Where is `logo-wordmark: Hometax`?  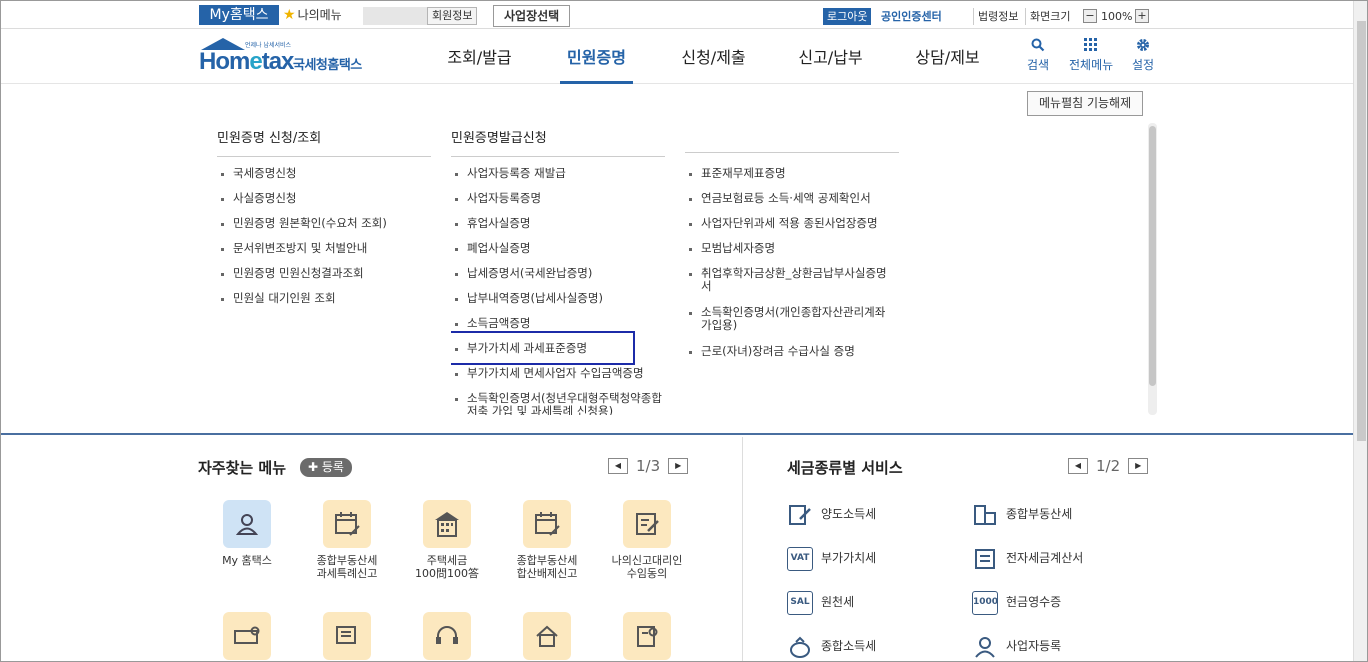
logo-wordmark: Hometax is located at coordinates (246, 61).